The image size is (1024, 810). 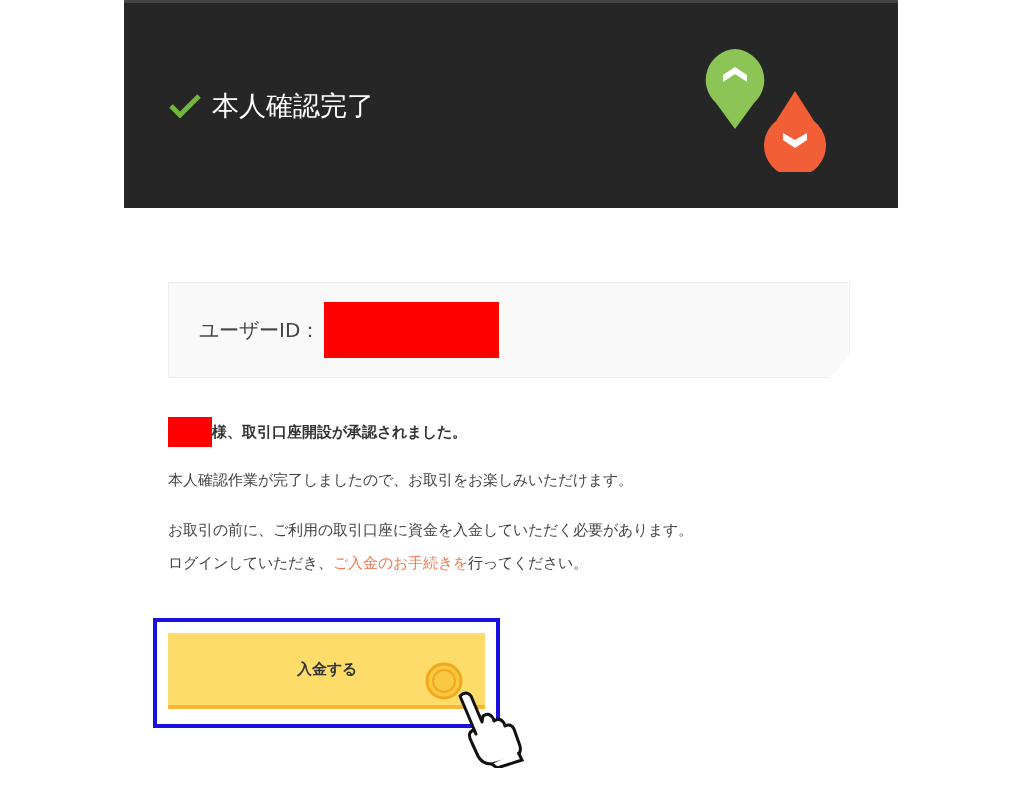 I want to click on check-icon, so click(x=185, y=105).